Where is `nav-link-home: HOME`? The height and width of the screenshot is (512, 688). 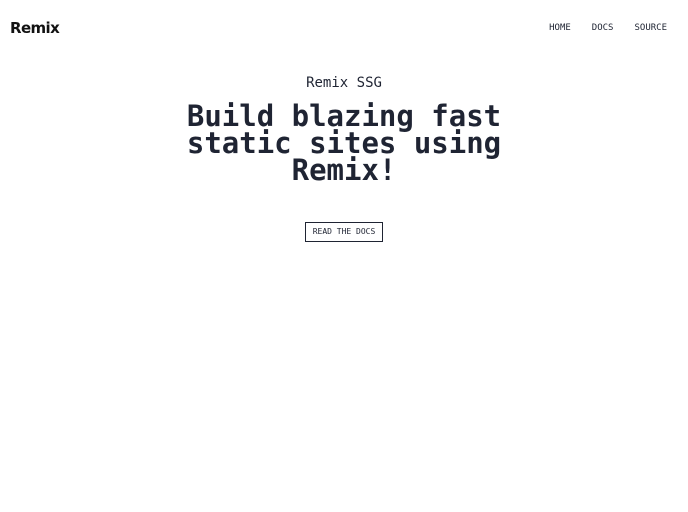
nav-link-home: HOME is located at coordinates (560, 28).